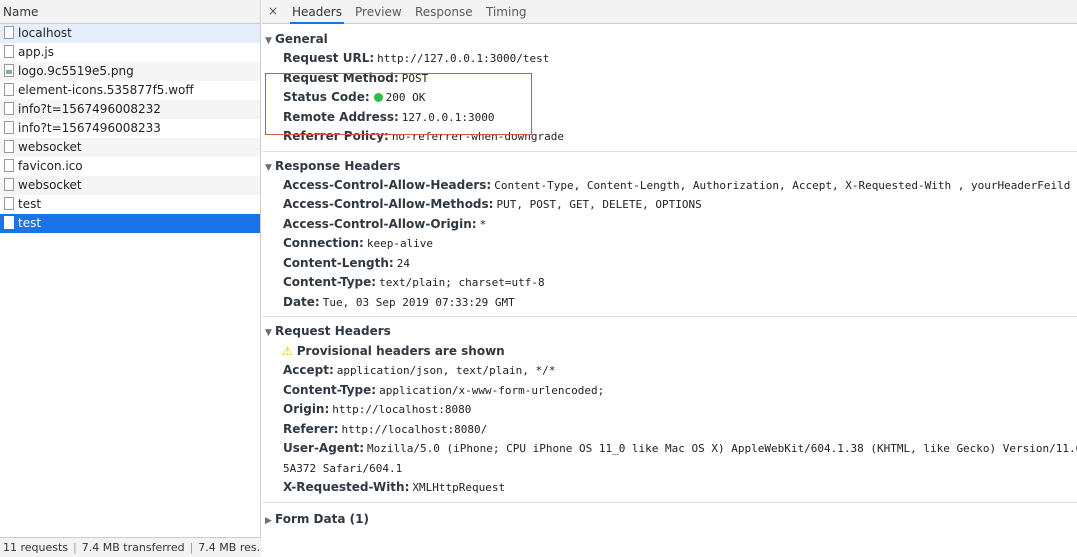  I want to click on image-file-icon, so click(9, 70).